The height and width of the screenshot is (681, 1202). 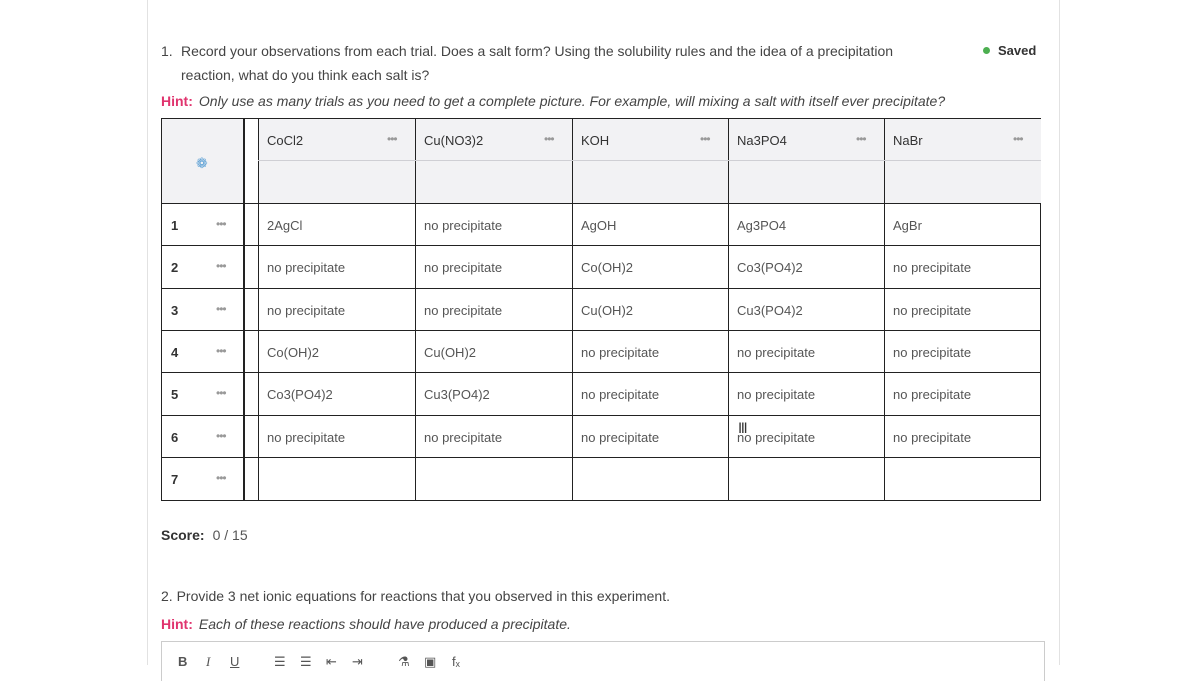 What do you see at coordinates (1059, 332) in the screenshot?
I see `content-frame-right` at bounding box center [1059, 332].